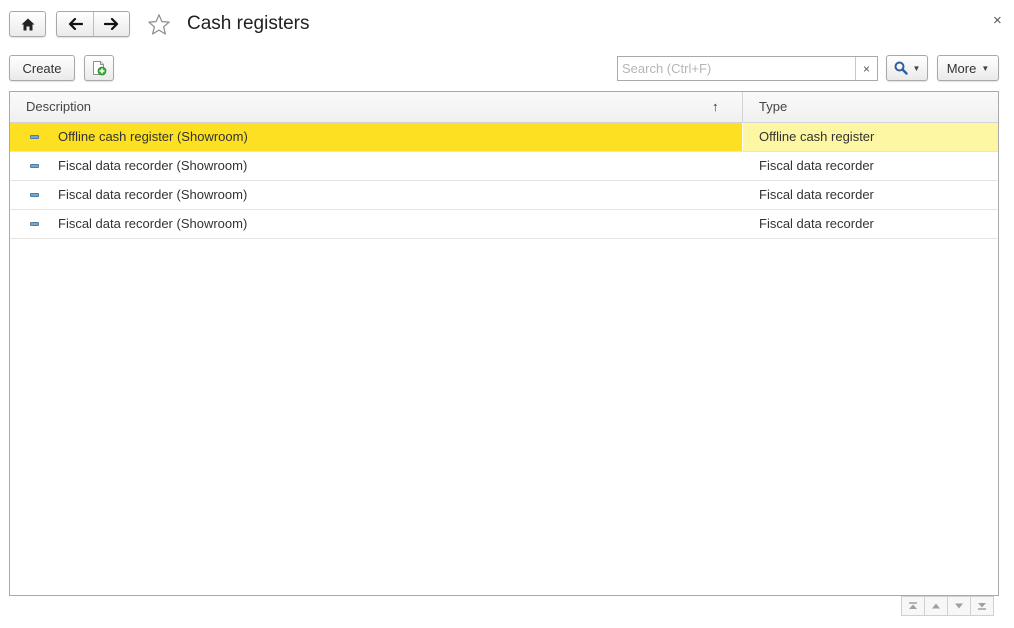  I want to click on home-button, so click(27, 24).